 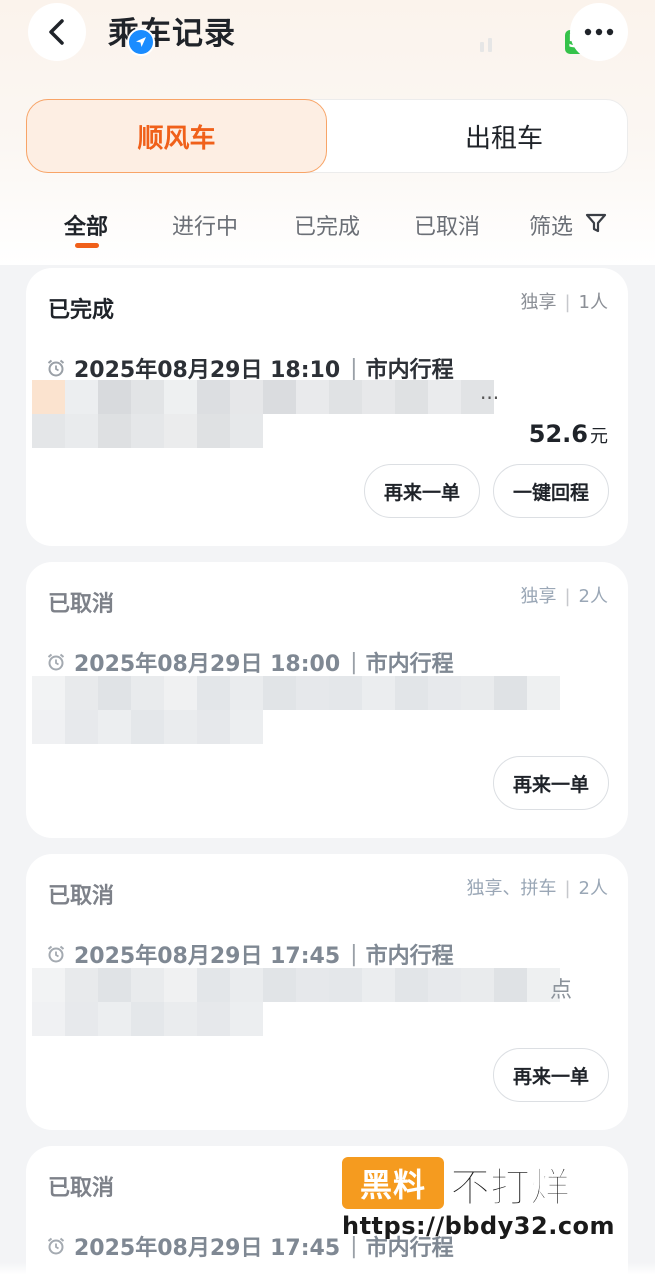 I want to click on service-switch: 顺风车 出租车, so click(x=327, y=136).